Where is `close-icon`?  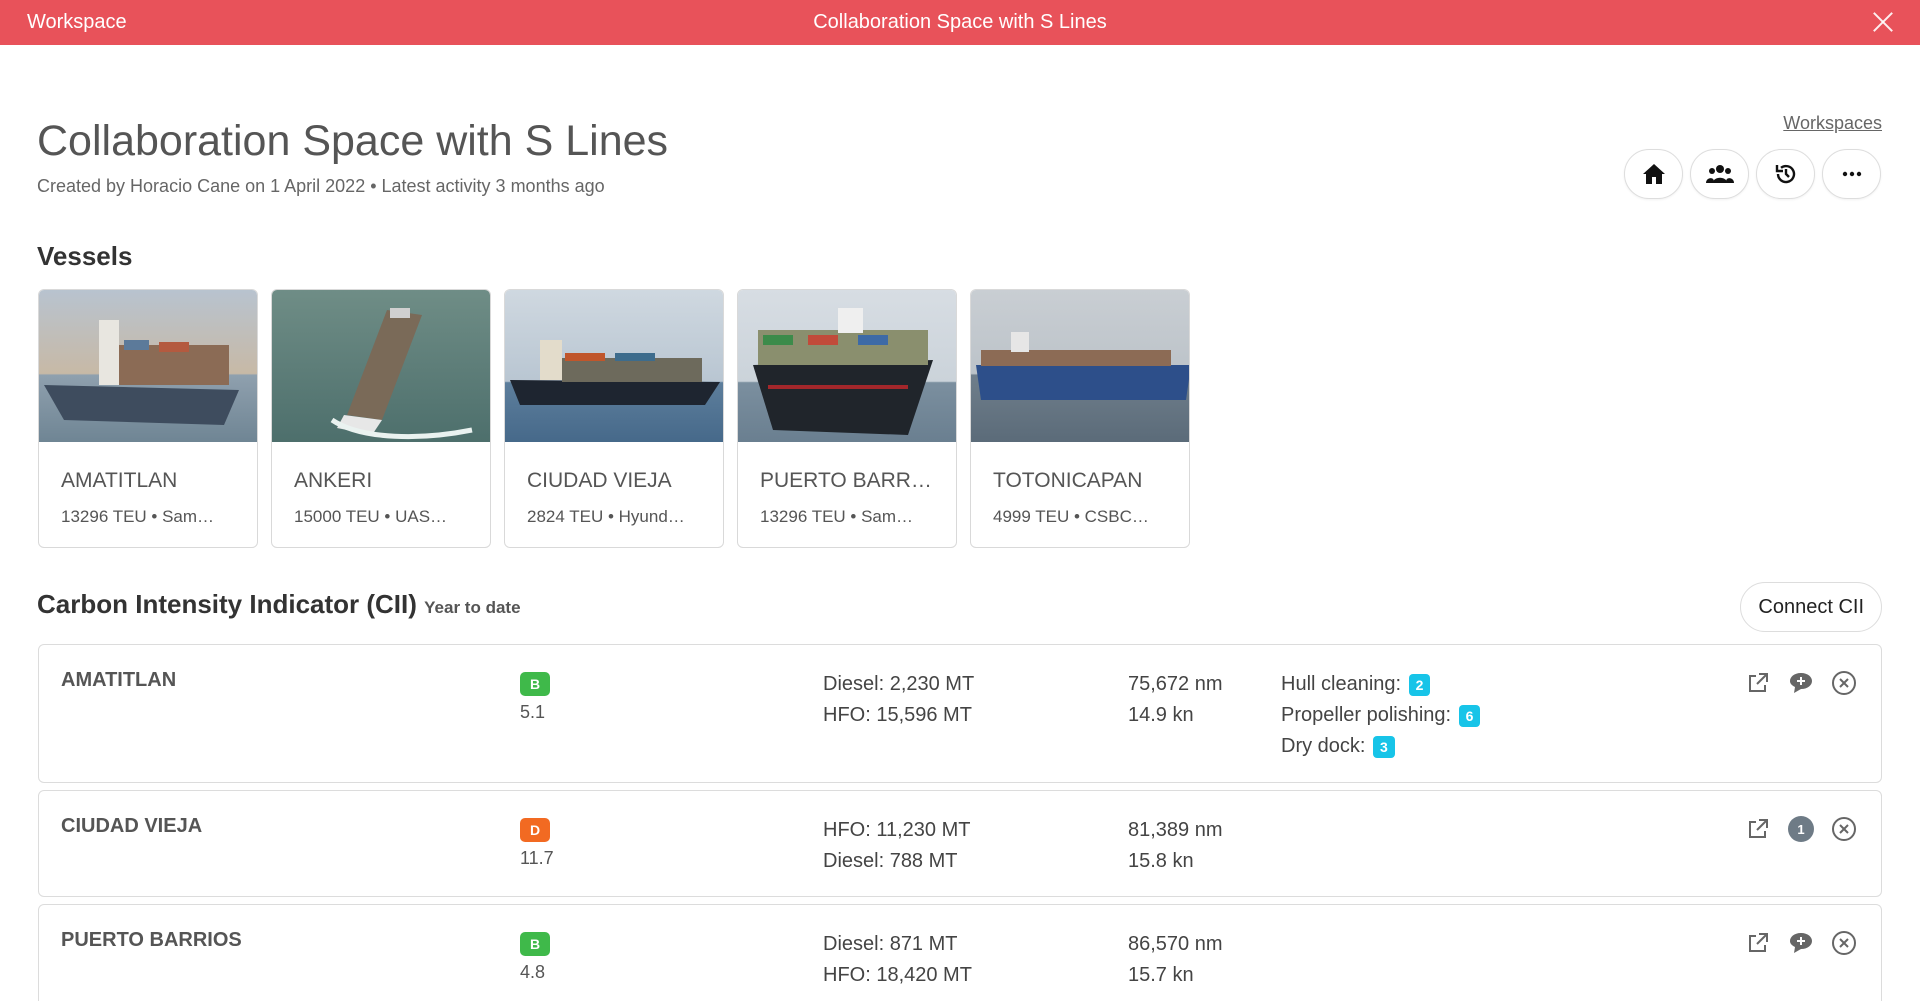
close-icon is located at coordinates (1883, 22).